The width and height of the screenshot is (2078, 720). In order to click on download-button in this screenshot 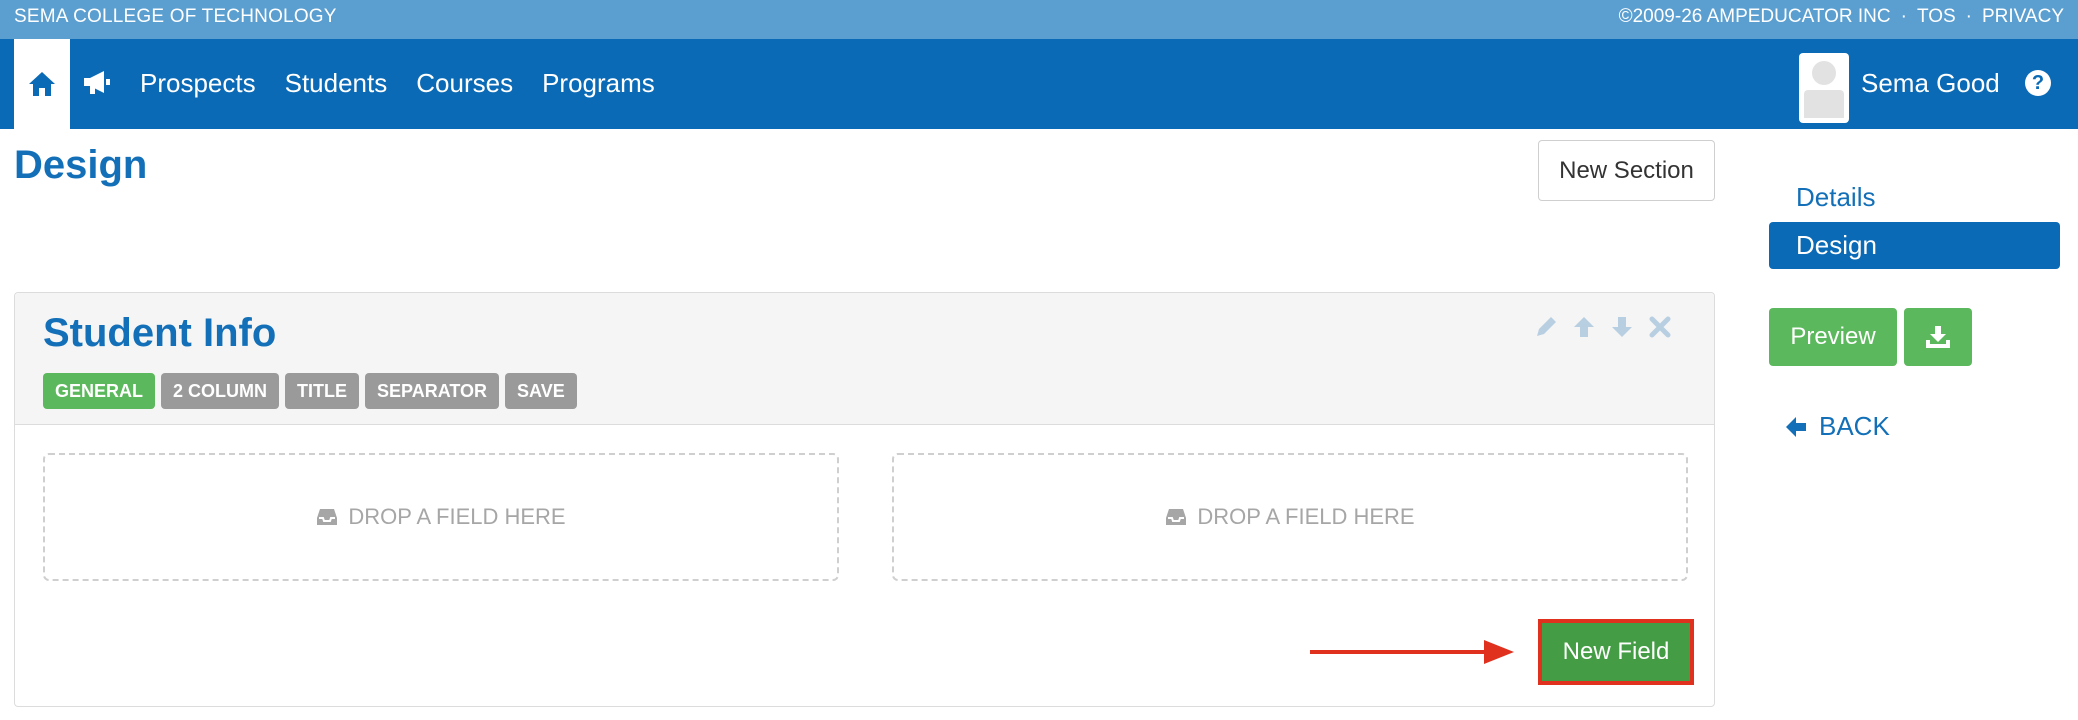, I will do `click(1938, 337)`.